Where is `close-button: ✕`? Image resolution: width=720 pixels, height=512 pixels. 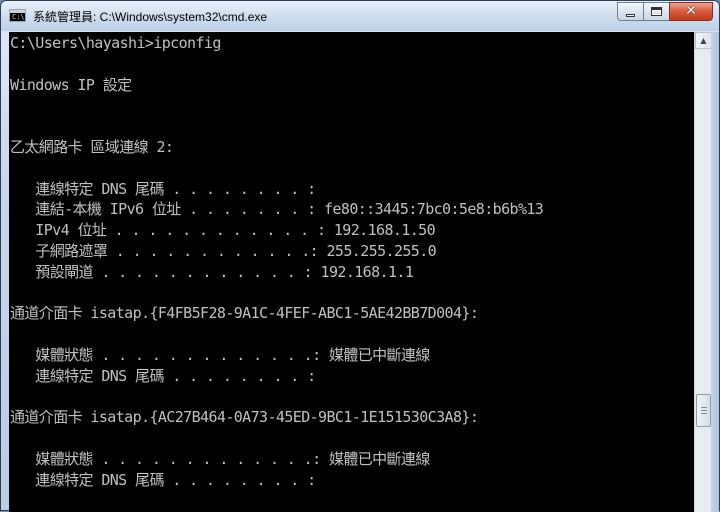 close-button: ✕ is located at coordinates (691, 11).